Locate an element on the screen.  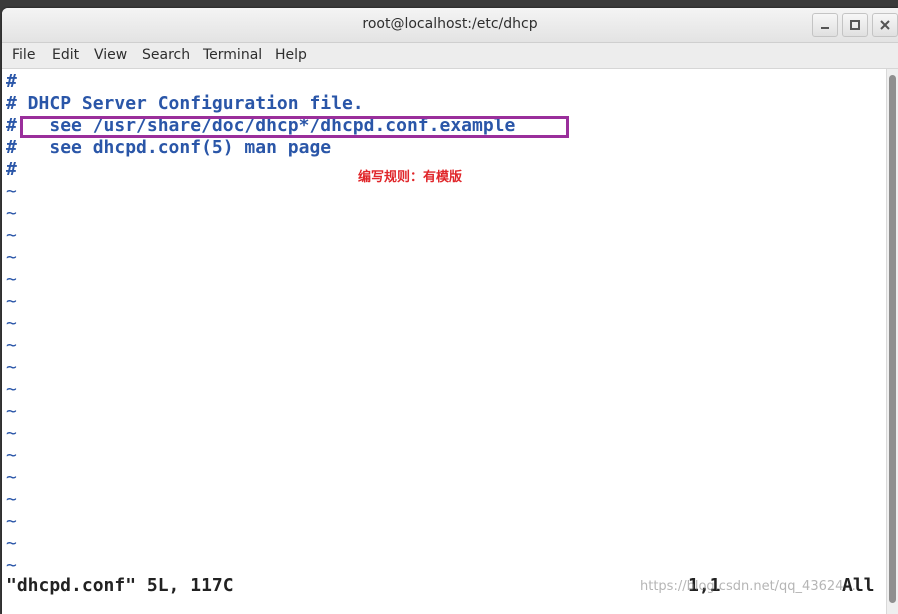
maximize-icon is located at coordinates (855, 25).